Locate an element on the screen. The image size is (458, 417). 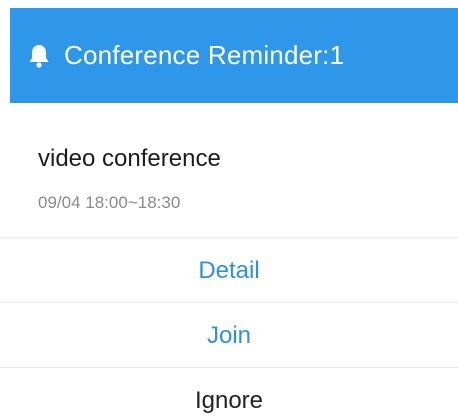
meeting-info: video conference 09/04 18:00~18:30 is located at coordinates (129, 179).